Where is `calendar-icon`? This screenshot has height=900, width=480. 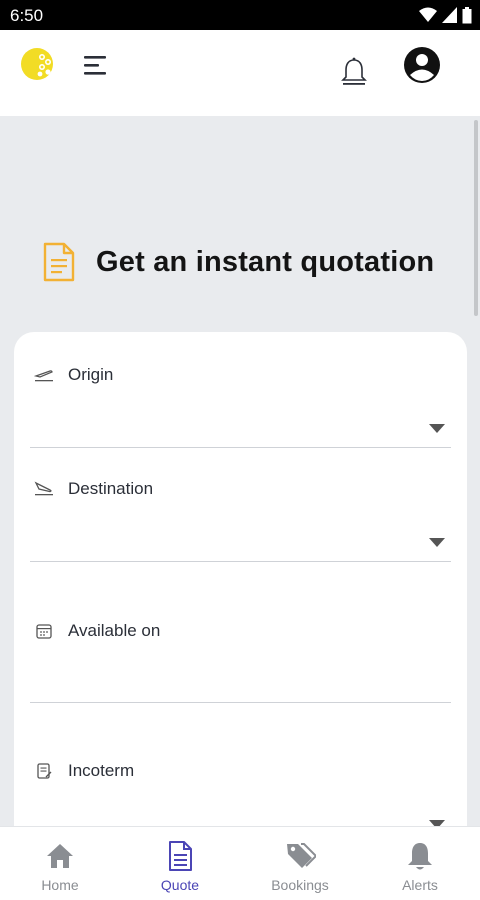 calendar-icon is located at coordinates (44, 631).